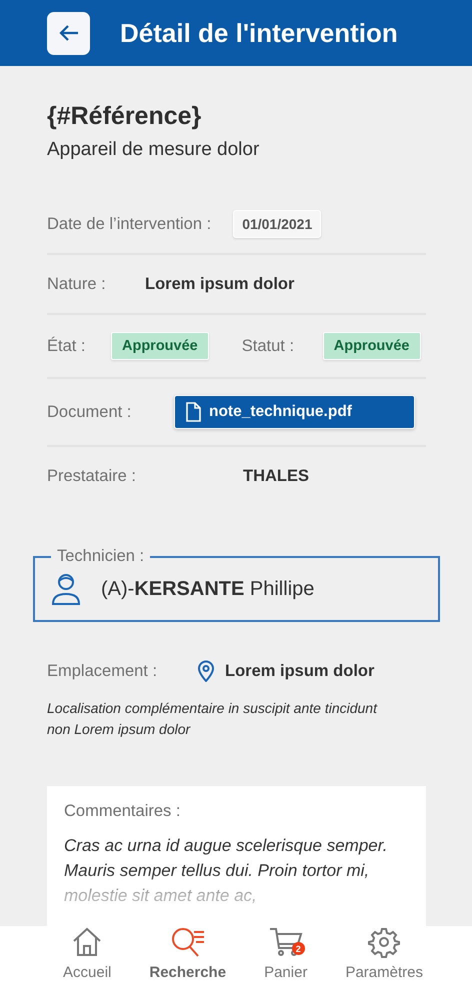 This screenshot has height=999, width=472. I want to click on nav-tab: 2 Panier, so click(286, 962).